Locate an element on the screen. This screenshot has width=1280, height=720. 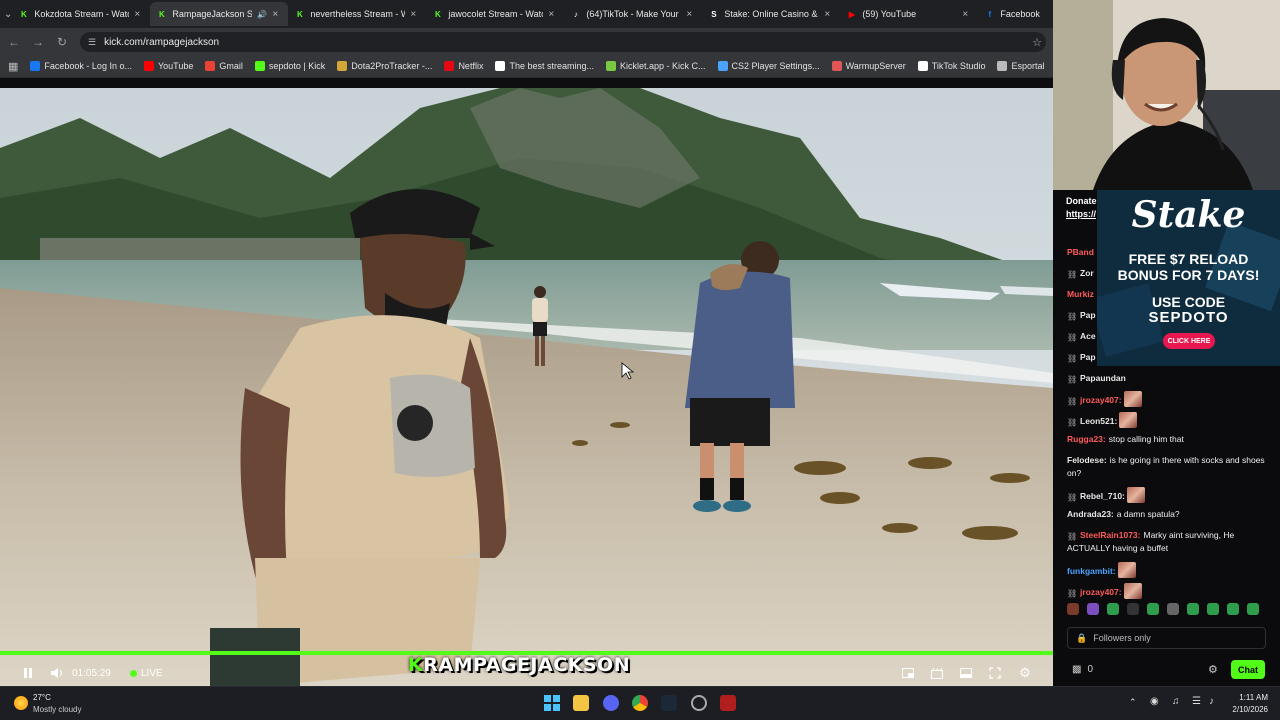
app-icon is located at coordinates (699, 703).